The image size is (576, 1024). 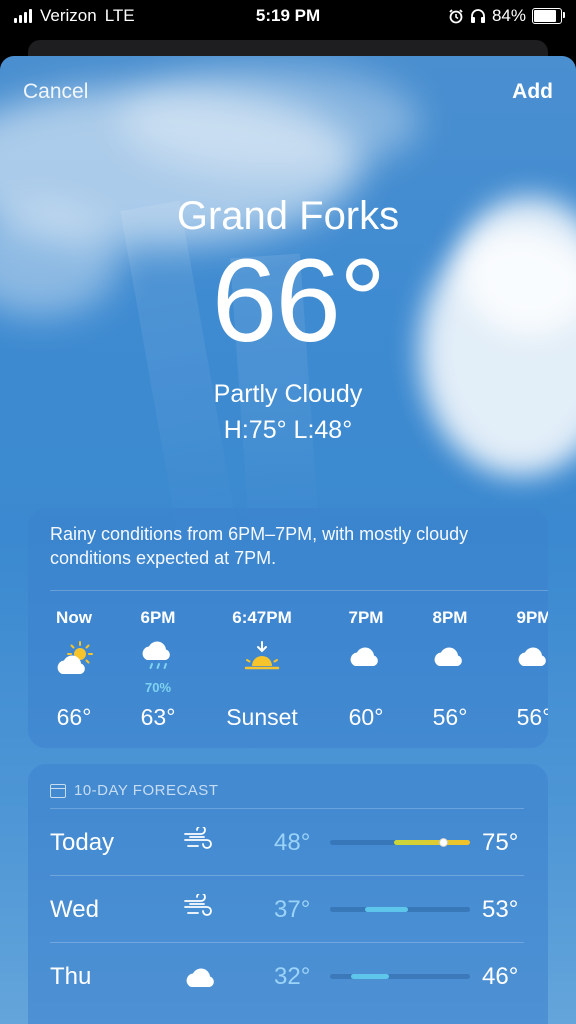 I want to click on hour-label: Now, so click(x=74, y=617).